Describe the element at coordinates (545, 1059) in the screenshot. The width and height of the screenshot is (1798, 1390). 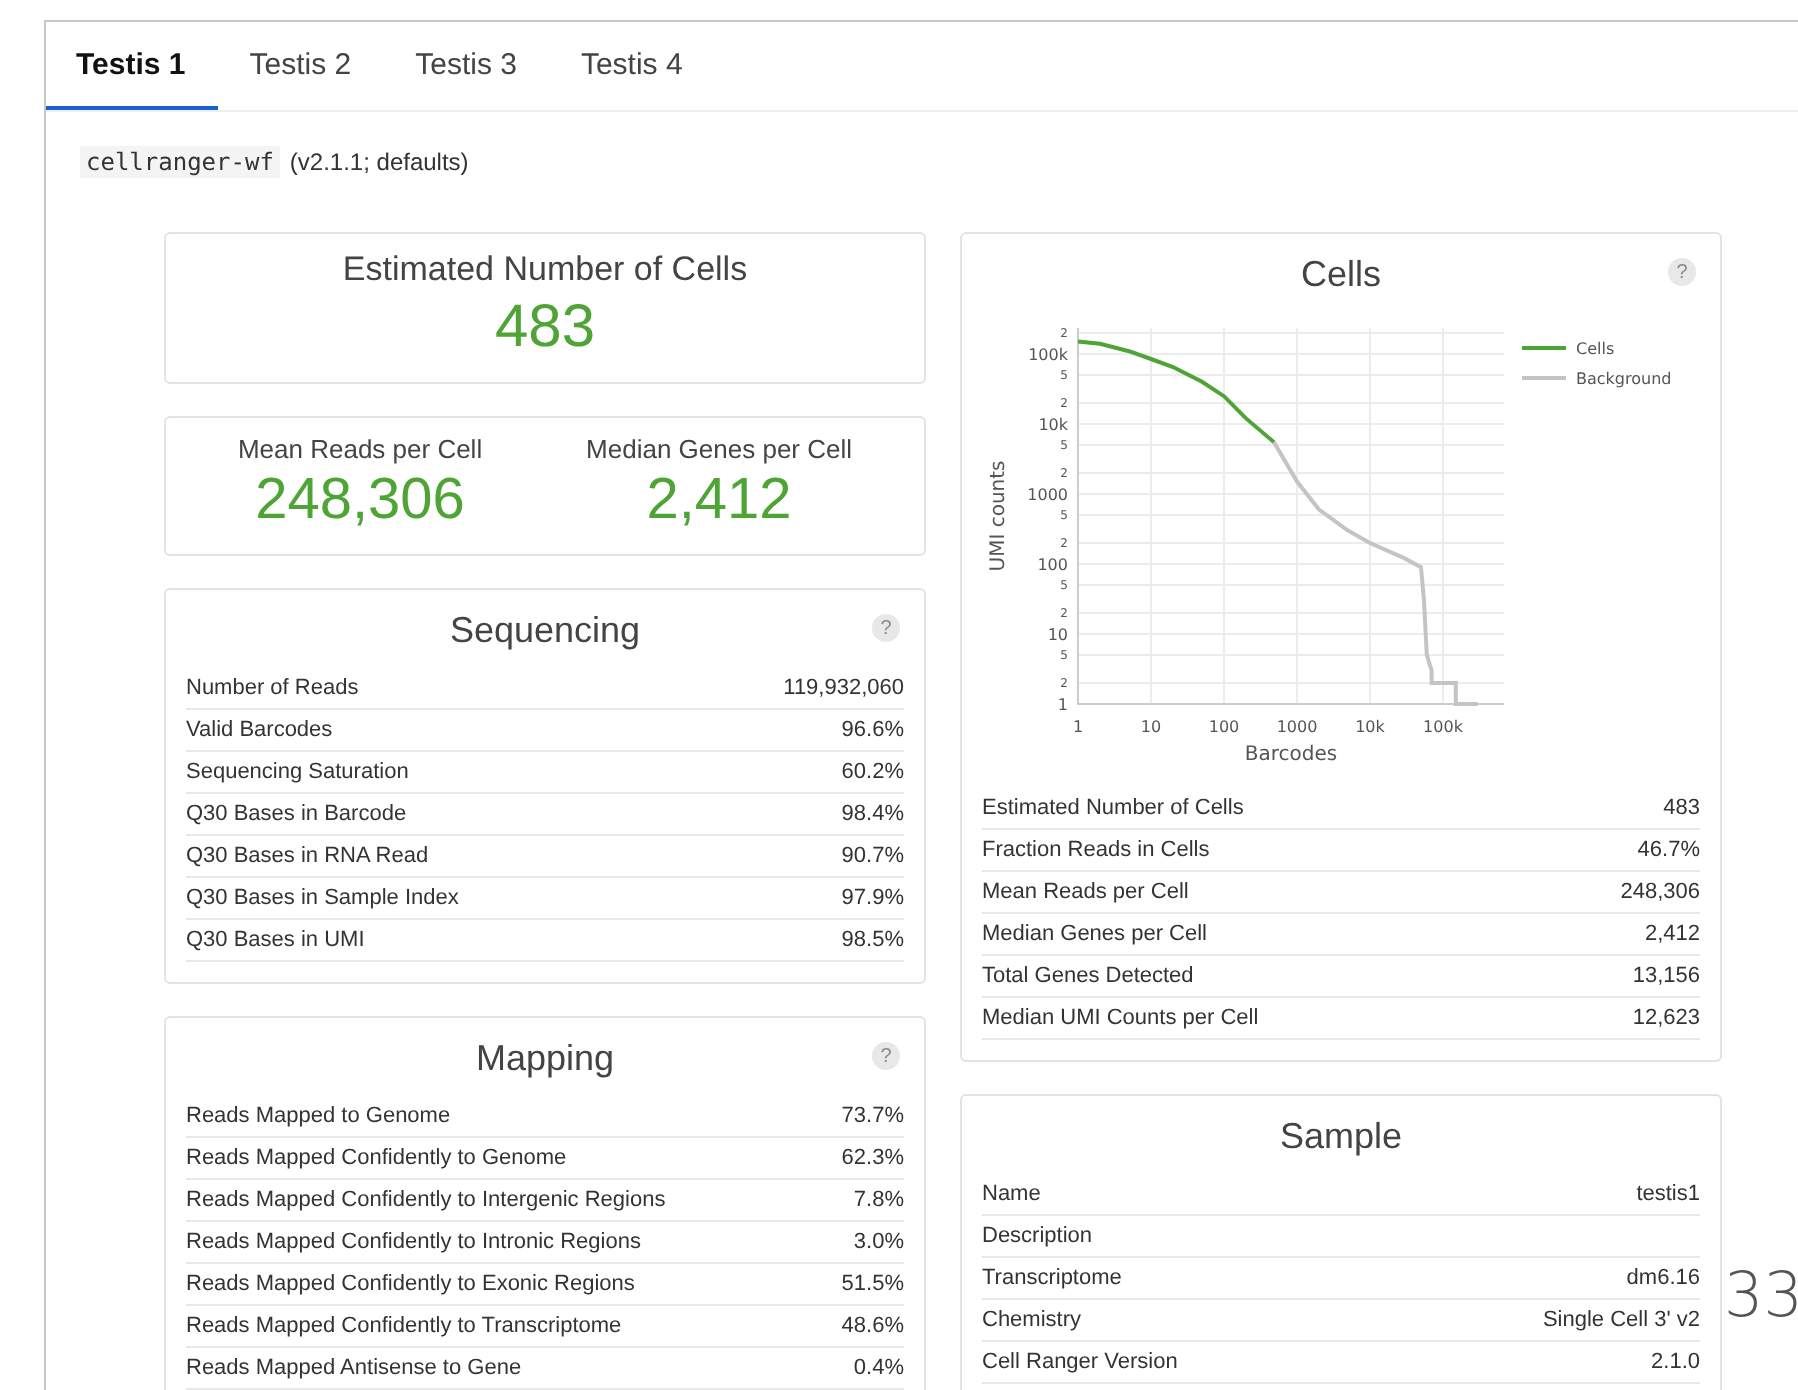
I see `panel-title: Mapping` at that location.